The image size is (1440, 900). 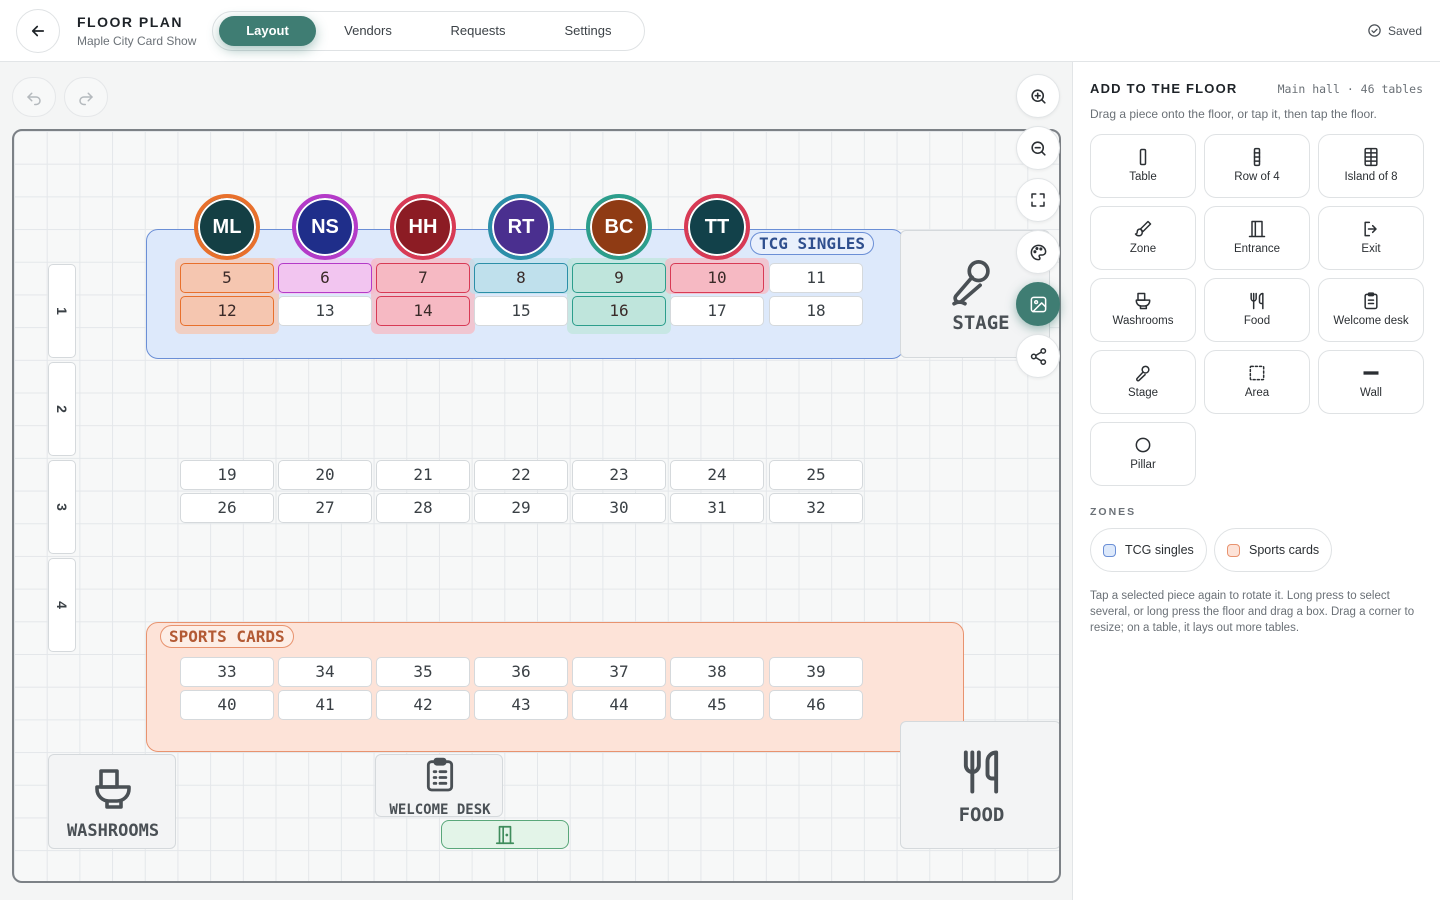 What do you see at coordinates (521, 278) in the screenshot?
I see `table-8: 8` at bounding box center [521, 278].